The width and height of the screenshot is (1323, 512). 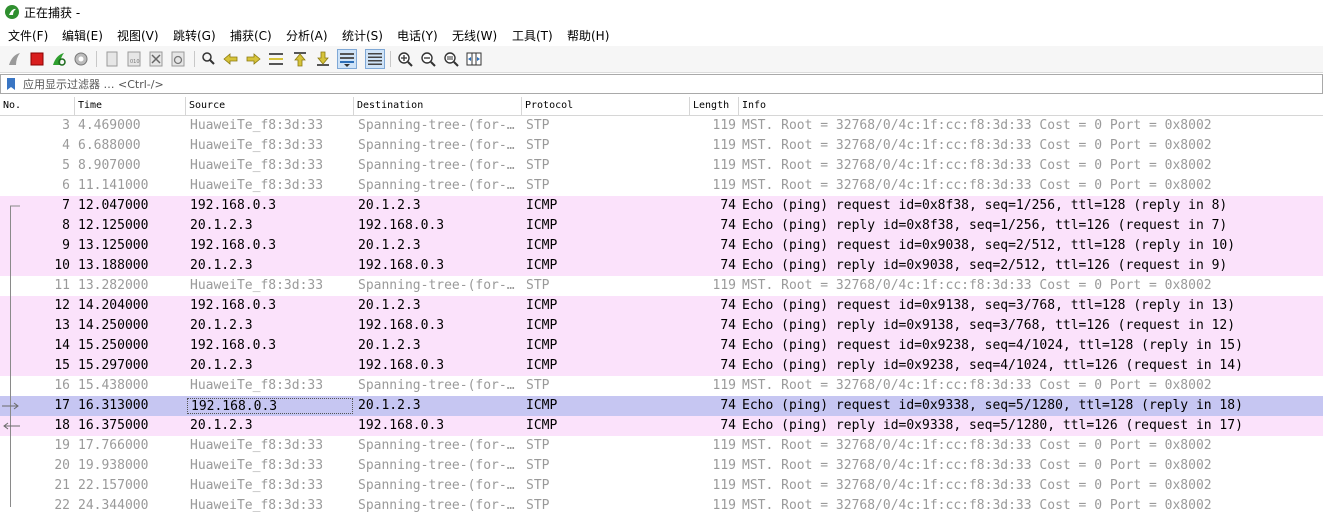 I want to click on normal-size-icon, so click(x=451, y=59).